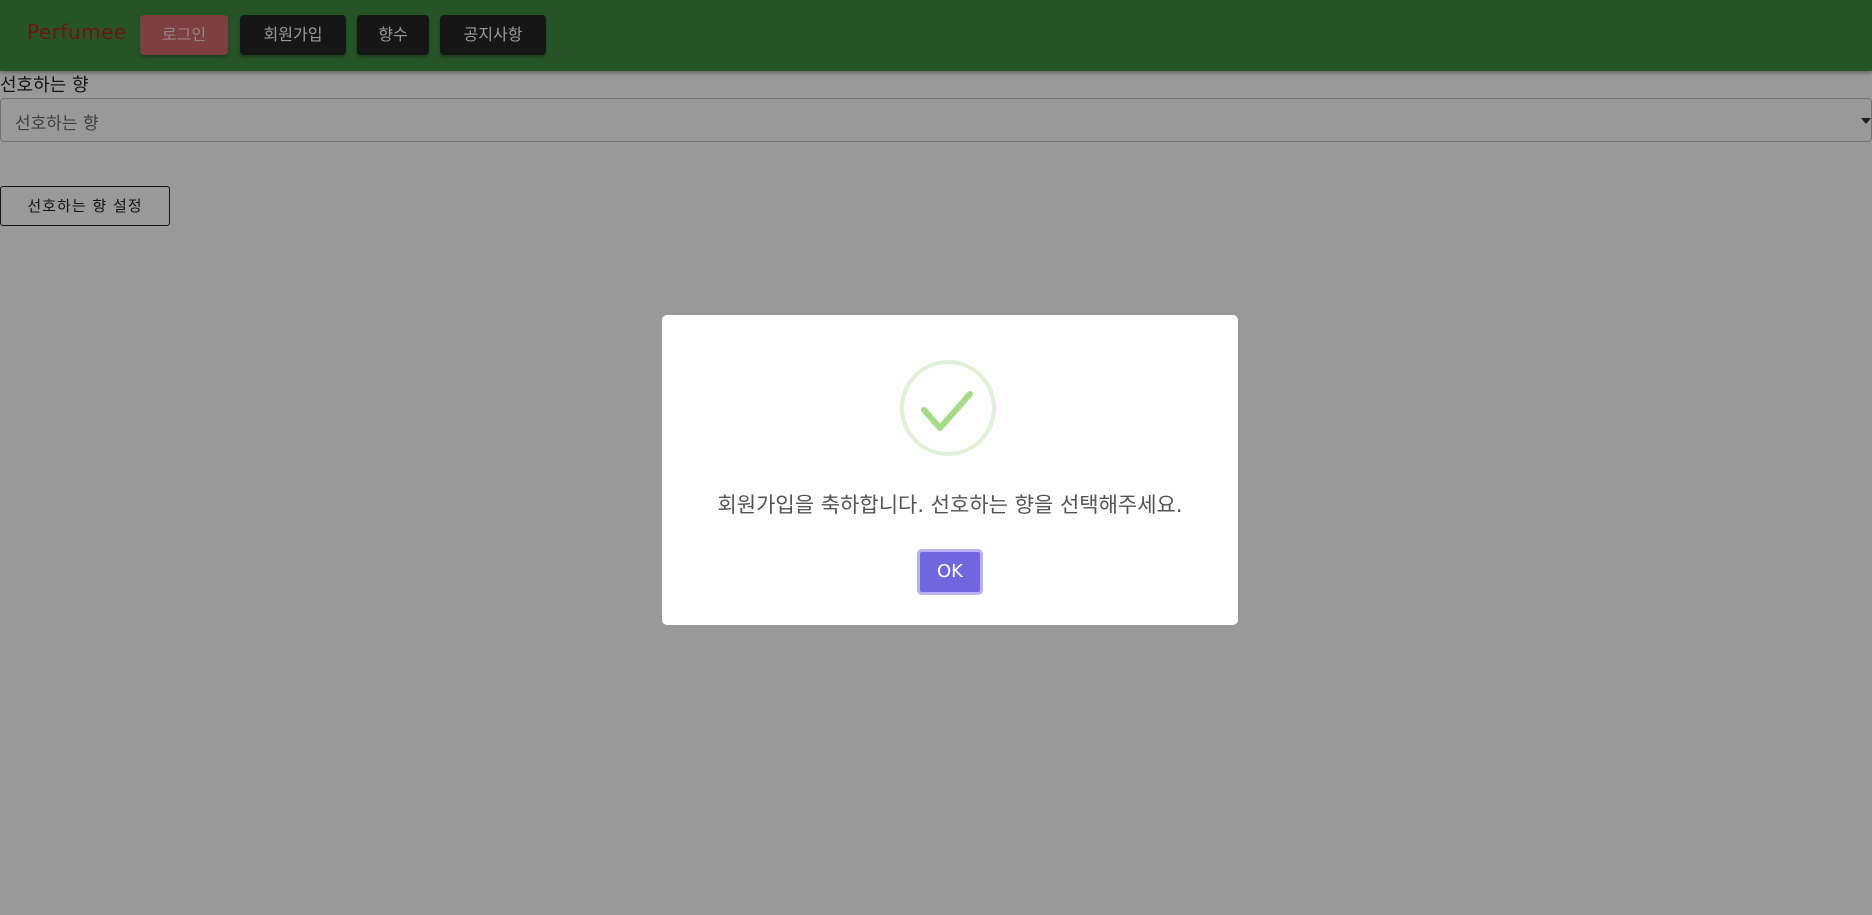 Image resolution: width=1872 pixels, height=915 pixels. Describe the element at coordinates (950, 572) in the screenshot. I see `ok-button: OK` at that location.